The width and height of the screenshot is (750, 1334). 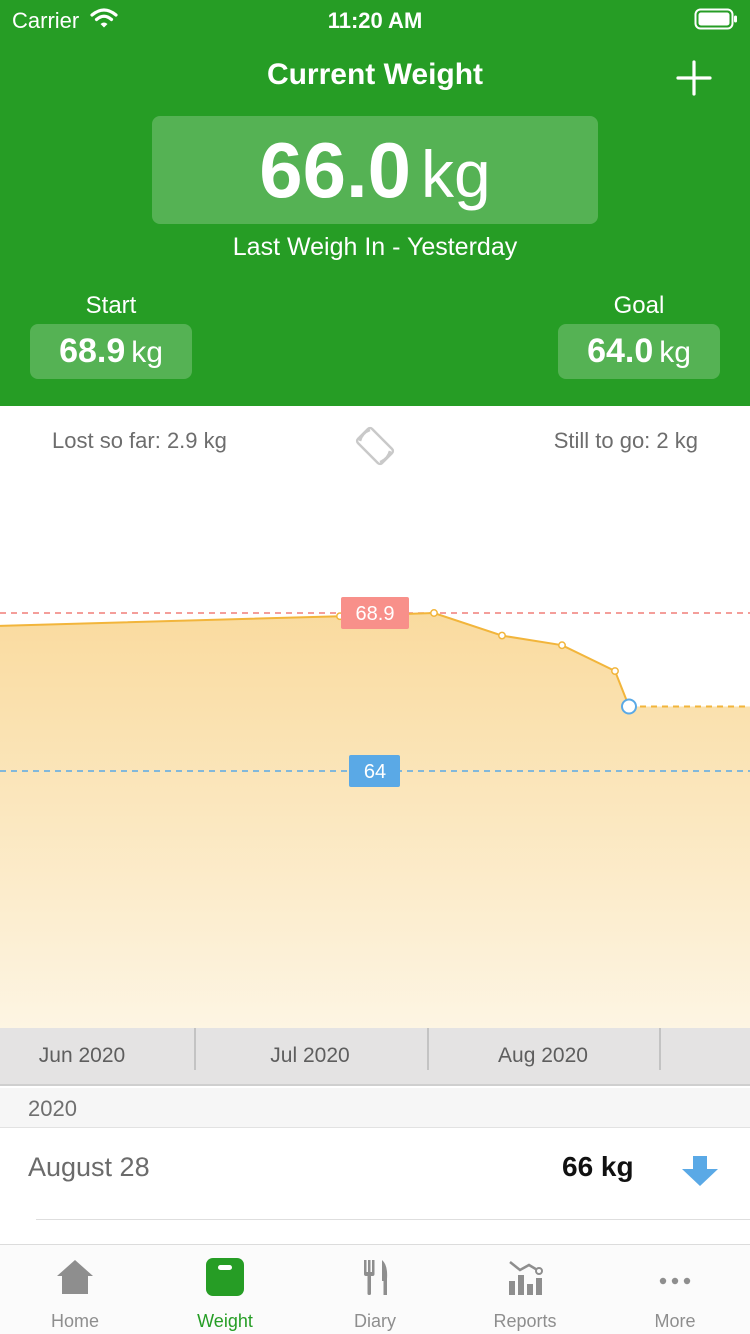 I want to click on x-tick-label: Jul 2020, so click(x=310, y=1055).